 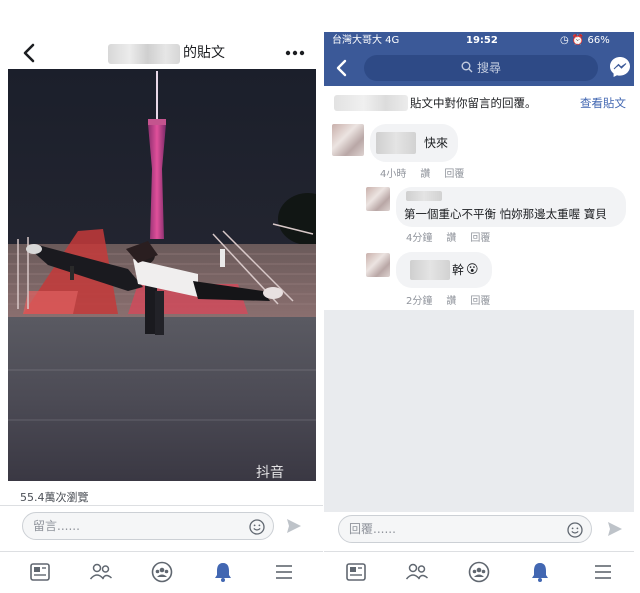 I want to click on notification-summary: 貼文中對你留言的回覆。 查看貼文, so click(x=482, y=103).